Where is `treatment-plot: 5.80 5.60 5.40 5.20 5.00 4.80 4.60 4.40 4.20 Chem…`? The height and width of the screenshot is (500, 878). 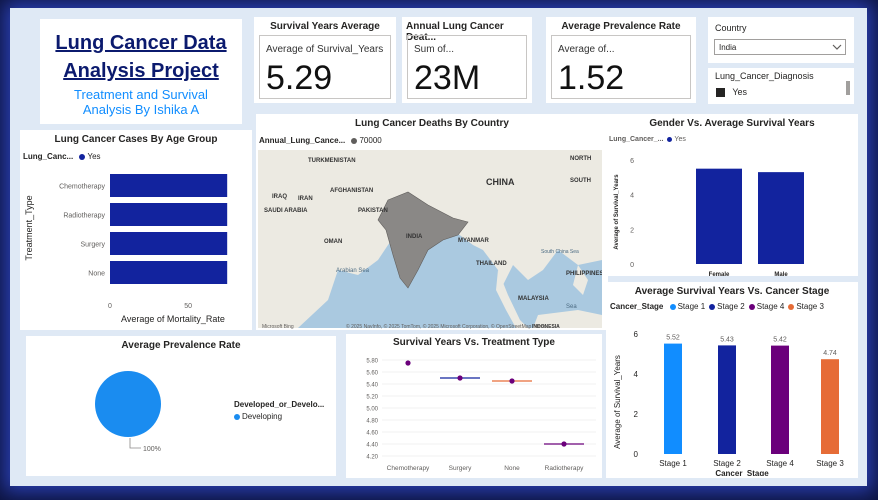 treatment-plot: 5.80 5.60 5.40 5.20 5.00 4.80 4.60 4.40 4.20 Chem… is located at coordinates (481, 415).